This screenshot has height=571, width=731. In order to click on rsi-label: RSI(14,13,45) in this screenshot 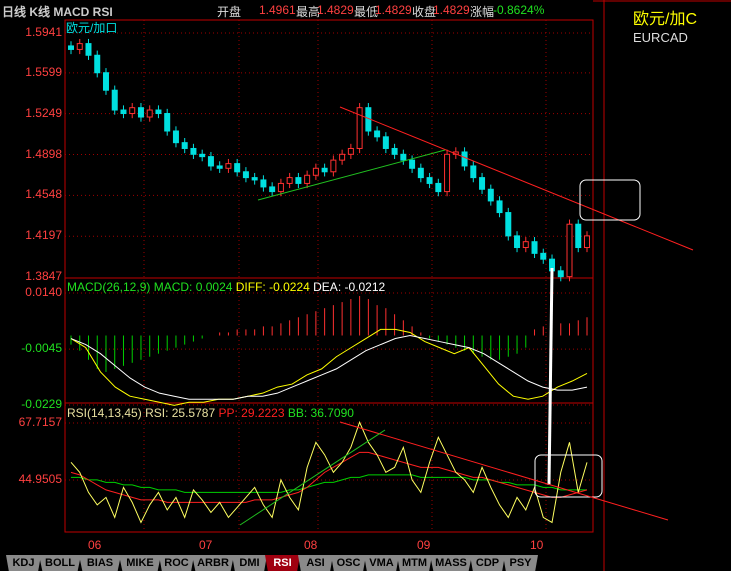, I will do `click(104, 413)`.